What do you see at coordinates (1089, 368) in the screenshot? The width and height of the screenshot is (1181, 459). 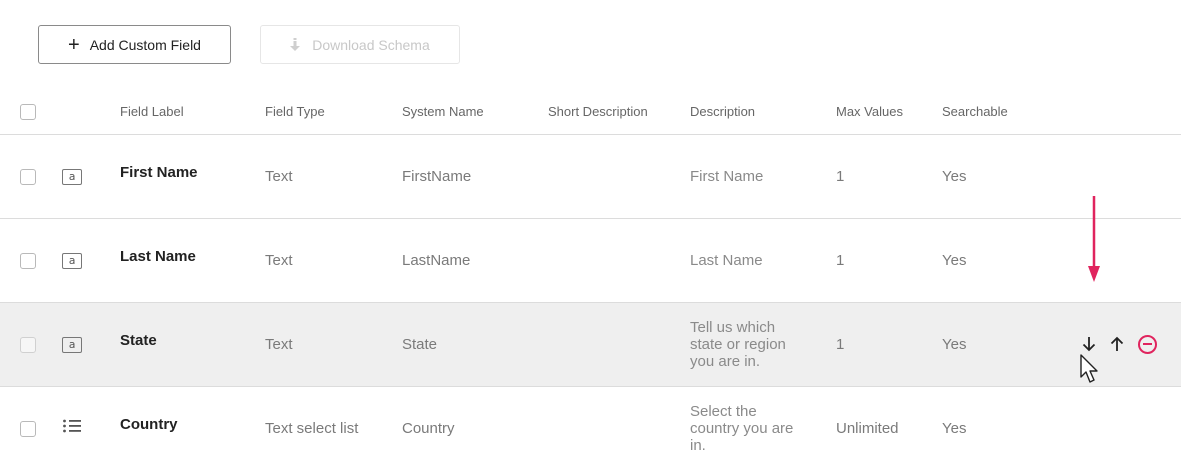 I see `mouse-pointer-icon` at bounding box center [1089, 368].